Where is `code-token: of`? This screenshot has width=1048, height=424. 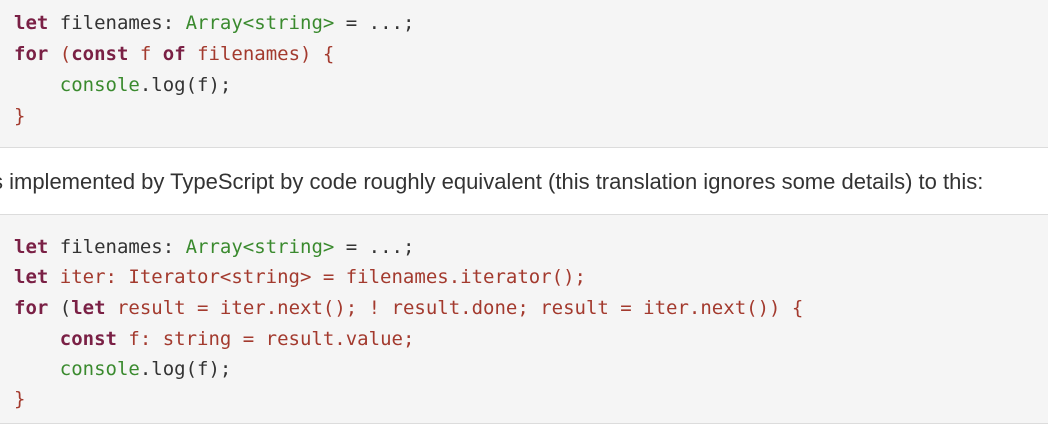
code-token: of is located at coordinates (174, 54).